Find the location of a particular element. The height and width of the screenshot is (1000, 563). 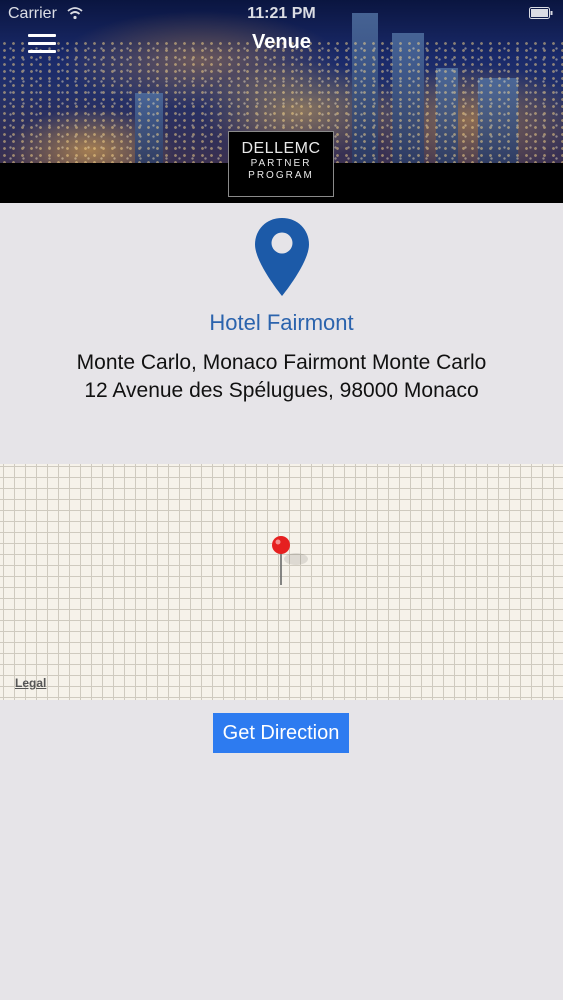

dell-emc-partner-program-logo: DELLEMC PARTNER PROGRAM is located at coordinates (281, 164).